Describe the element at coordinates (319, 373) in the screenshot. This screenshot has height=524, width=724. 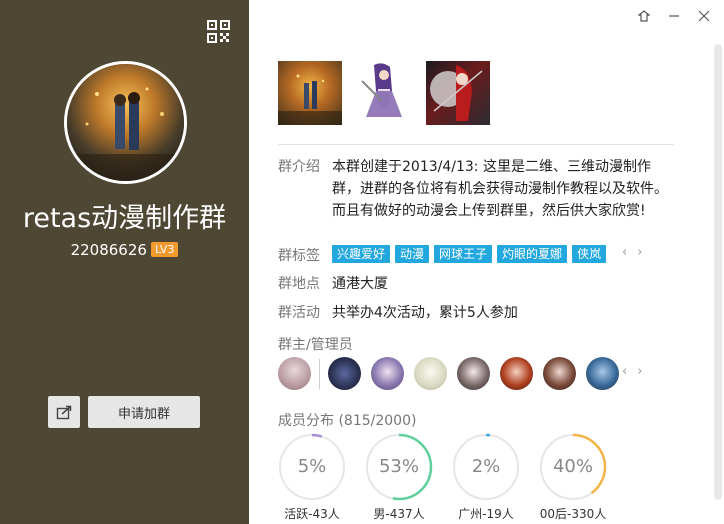
I see `admin-separator` at that location.